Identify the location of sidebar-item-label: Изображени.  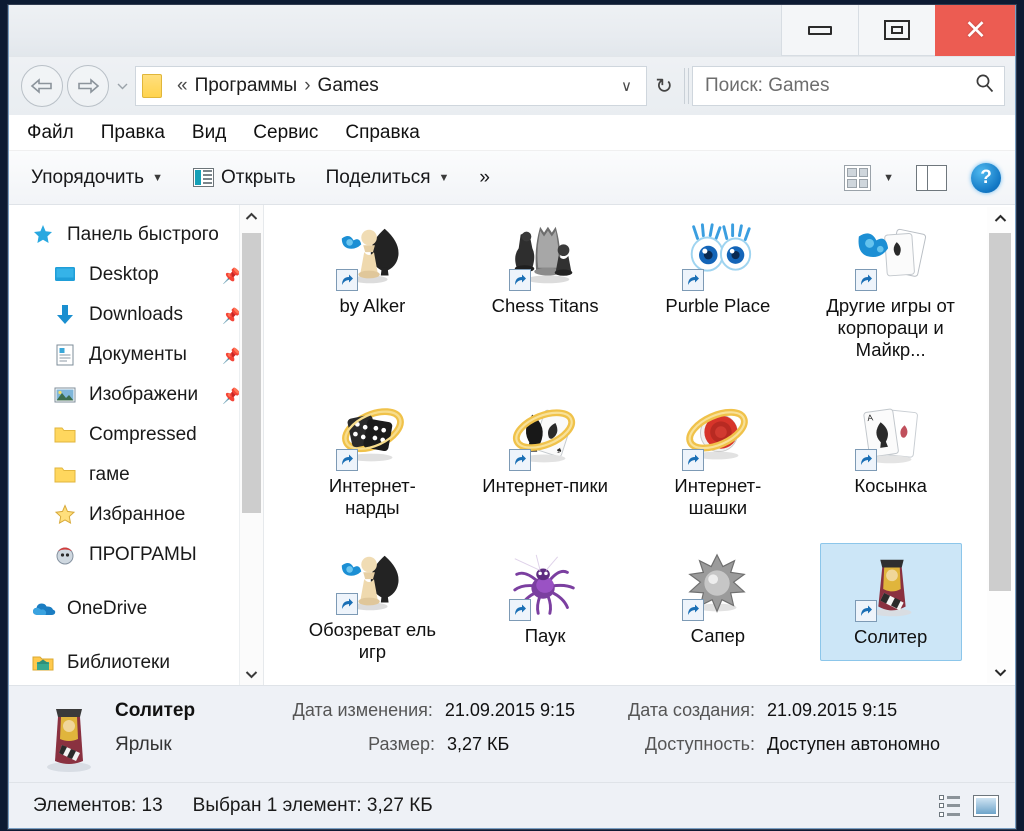
(144, 394).